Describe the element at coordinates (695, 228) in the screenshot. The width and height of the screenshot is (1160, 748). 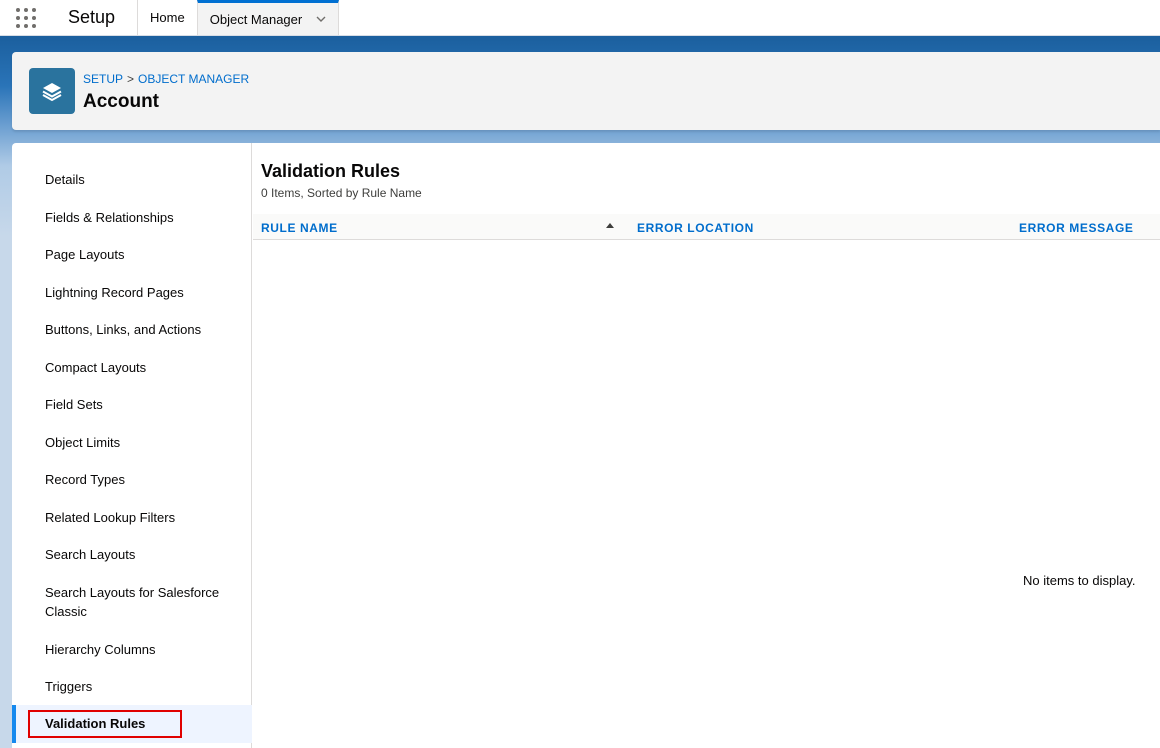
I see `column-header-error-location: ERROR LOCATION` at that location.